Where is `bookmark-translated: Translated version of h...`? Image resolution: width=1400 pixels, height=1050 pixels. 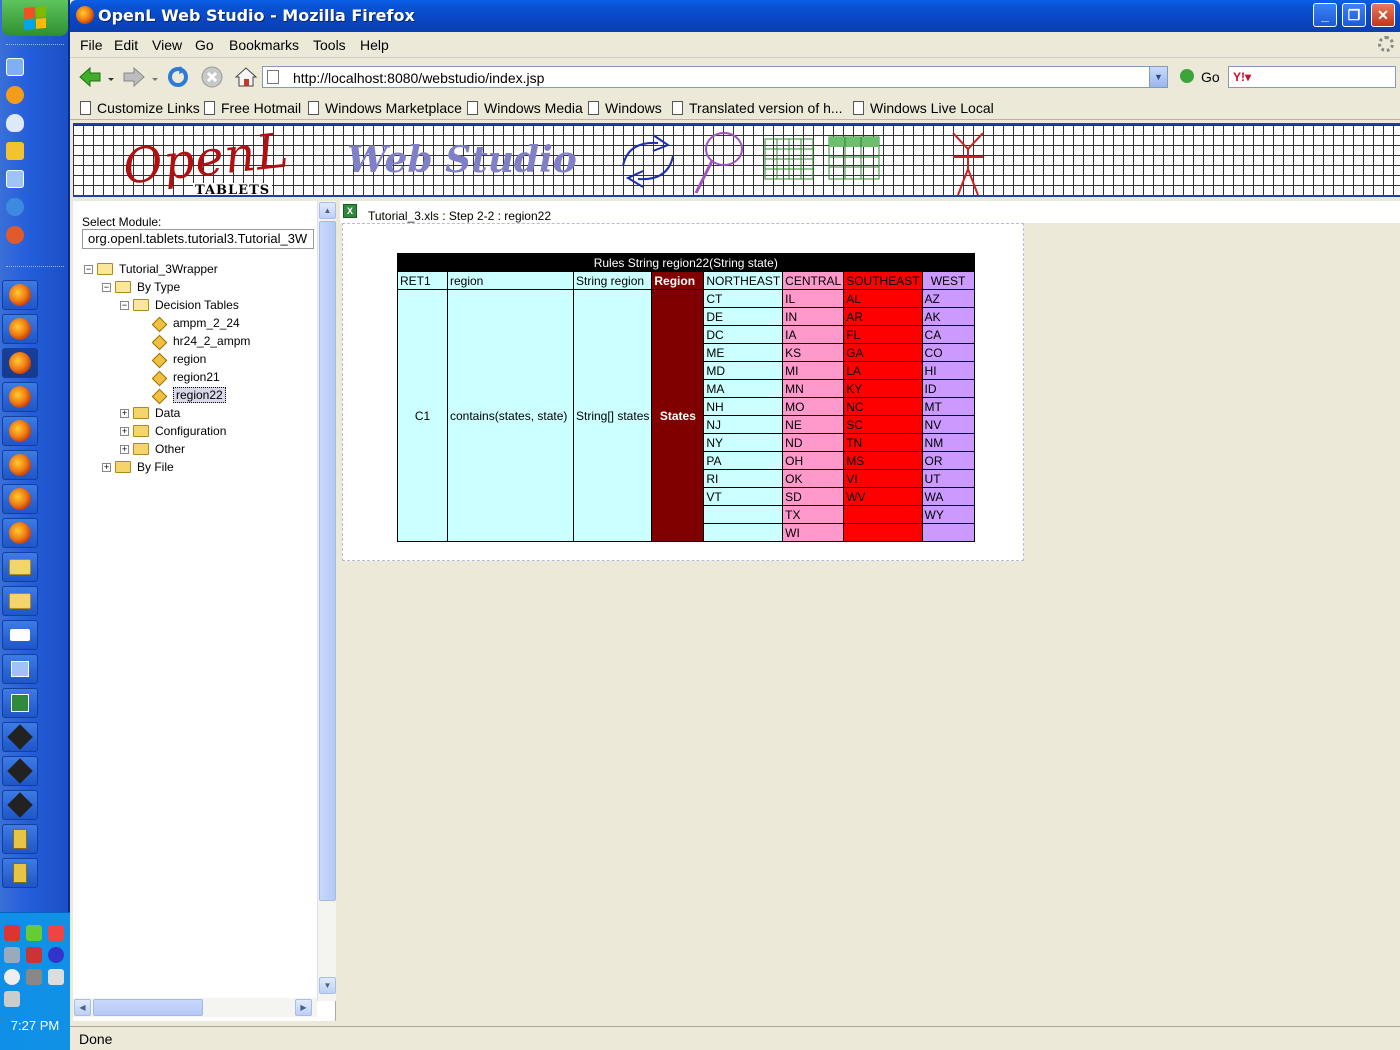
bookmark-translated: Translated version of h... is located at coordinates (757, 108).